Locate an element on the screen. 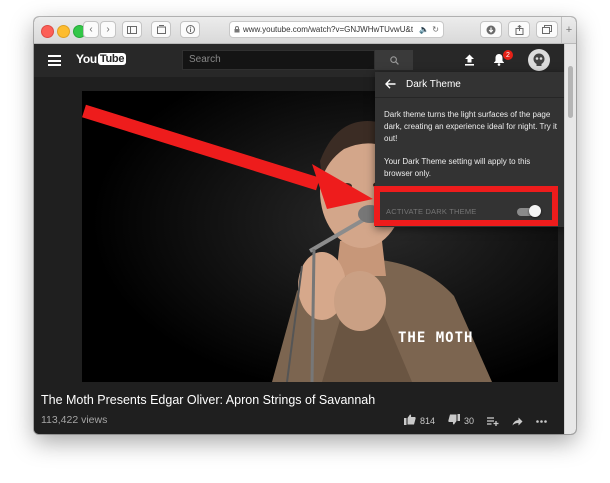 The width and height of the screenshot is (610, 483). plus-icon: + is located at coordinates (569, 30).